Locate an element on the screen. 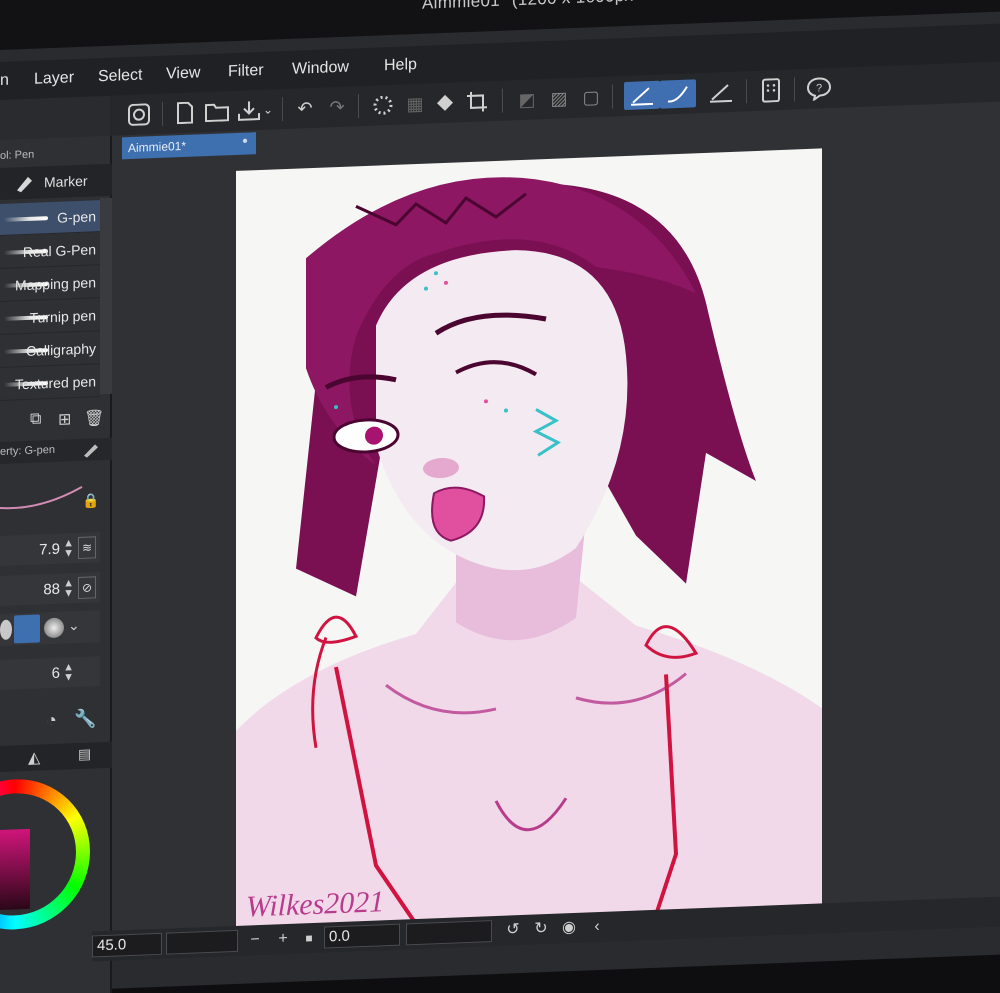 Image resolution: width=1000 pixels, height=993 pixels. tab-marker: Marker is located at coordinates (56, 181).